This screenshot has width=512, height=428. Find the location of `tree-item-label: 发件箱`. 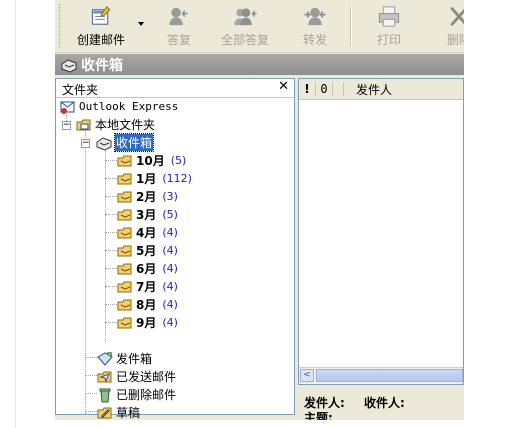

tree-item-label: 发件箱 is located at coordinates (134, 359).